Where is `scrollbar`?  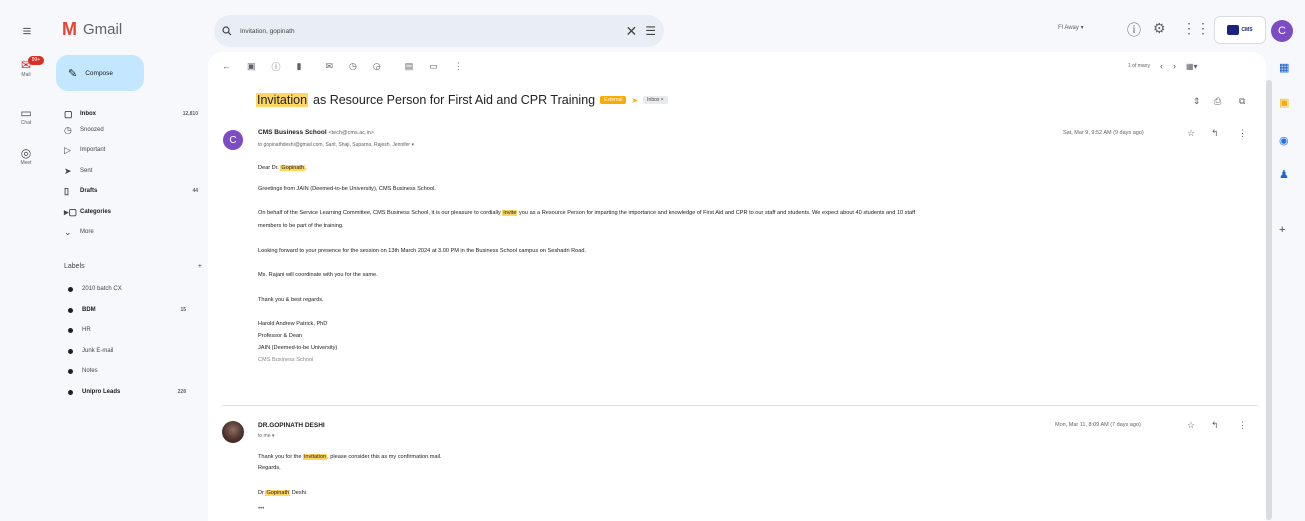 scrollbar is located at coordinates (1269, 300).